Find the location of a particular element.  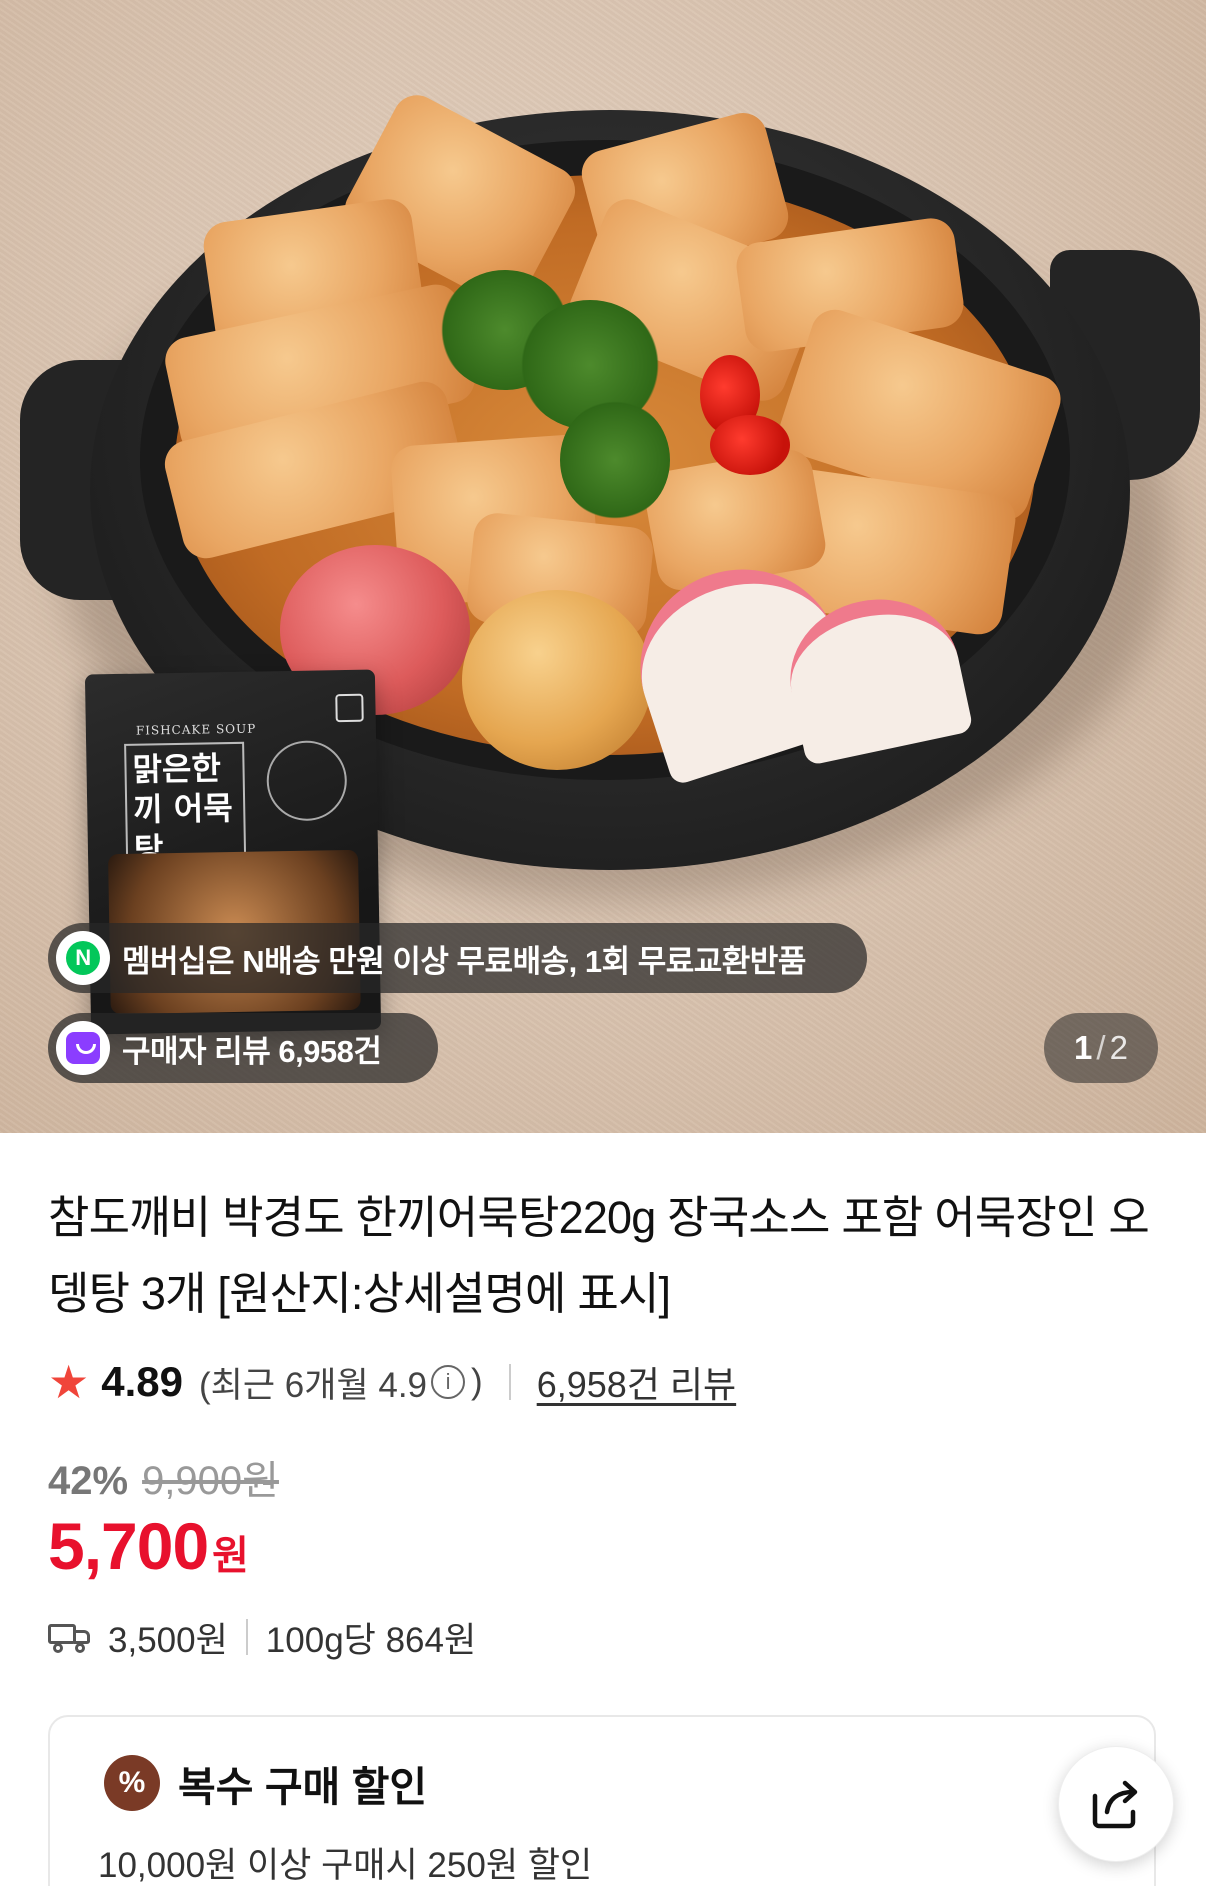

discount-row: 42% 9,900원 is located at coordinates (163, 1477).